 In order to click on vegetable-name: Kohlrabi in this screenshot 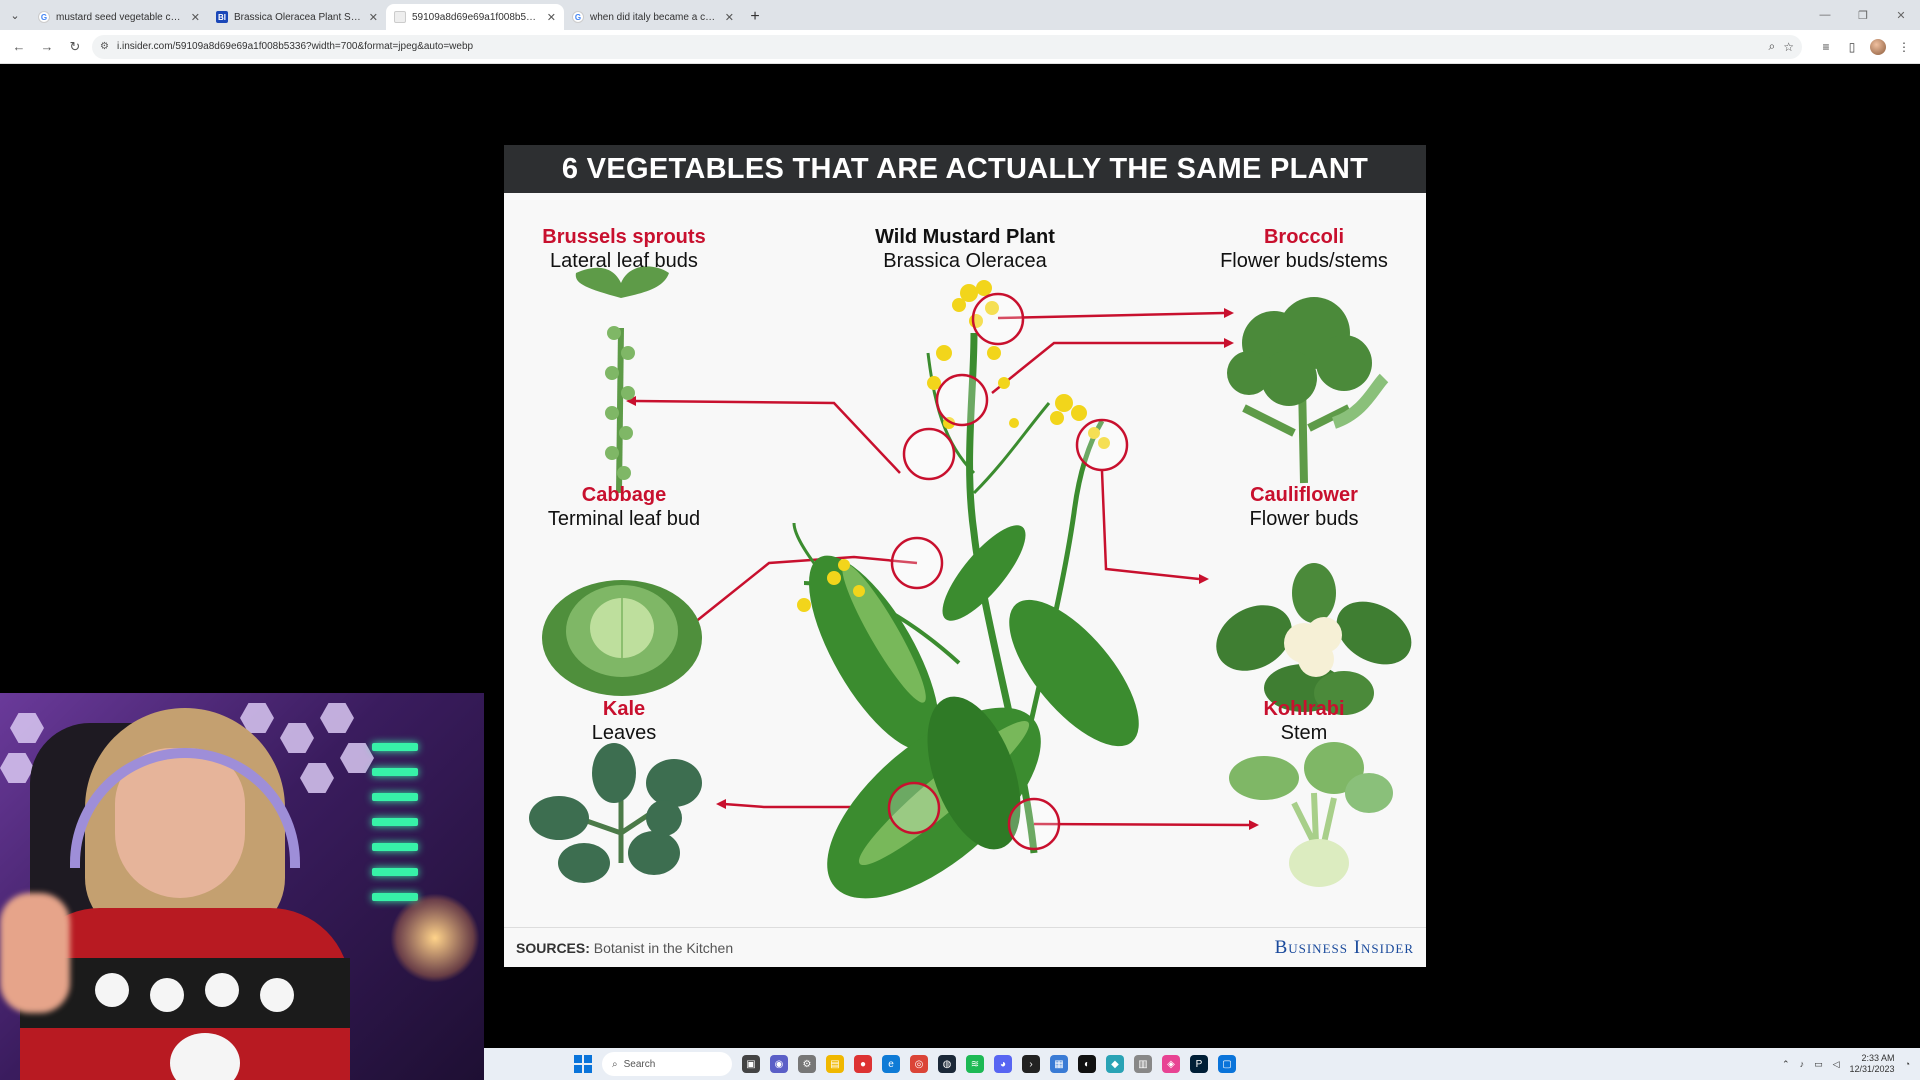, I will do `click(1304, 709)`.